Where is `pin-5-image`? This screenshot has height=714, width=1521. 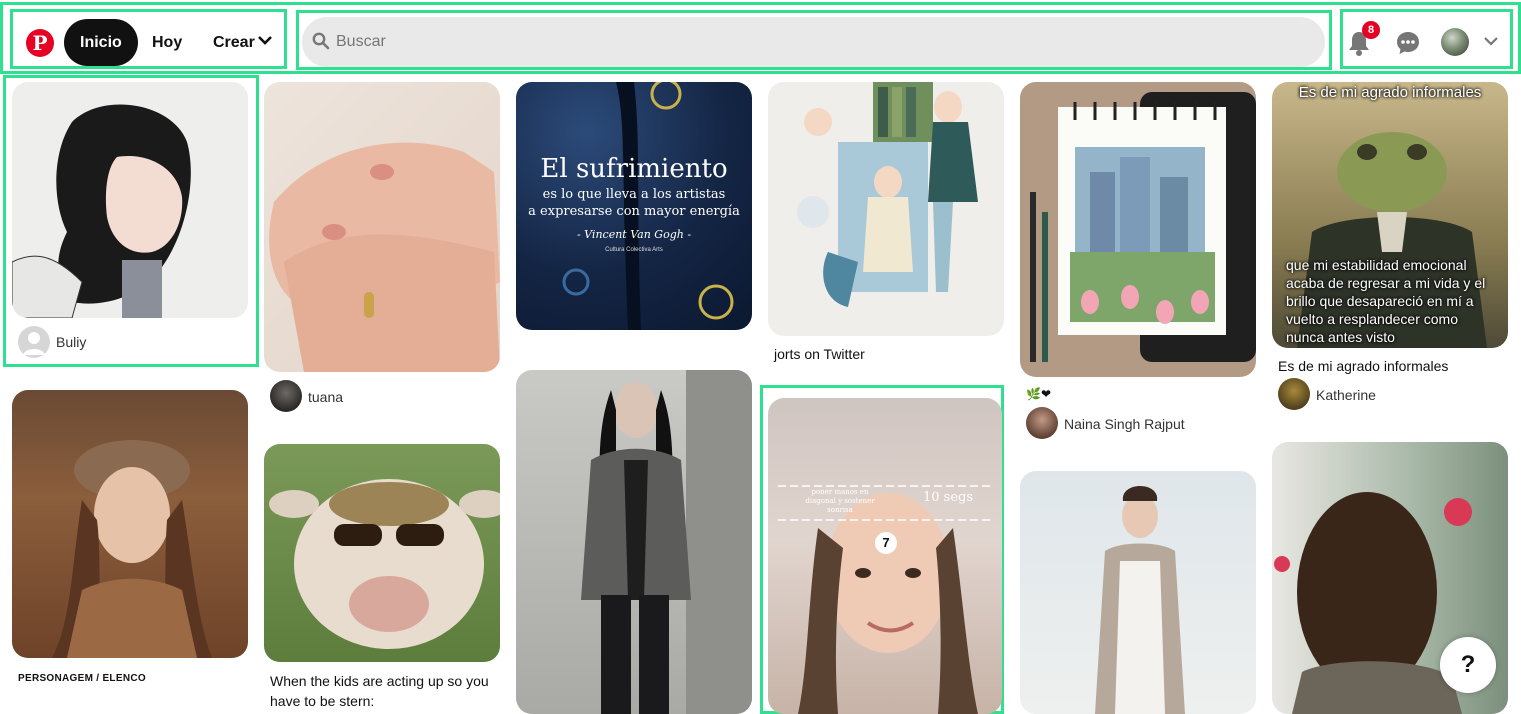 pin-5-image is located at coordinates (1138, 229).